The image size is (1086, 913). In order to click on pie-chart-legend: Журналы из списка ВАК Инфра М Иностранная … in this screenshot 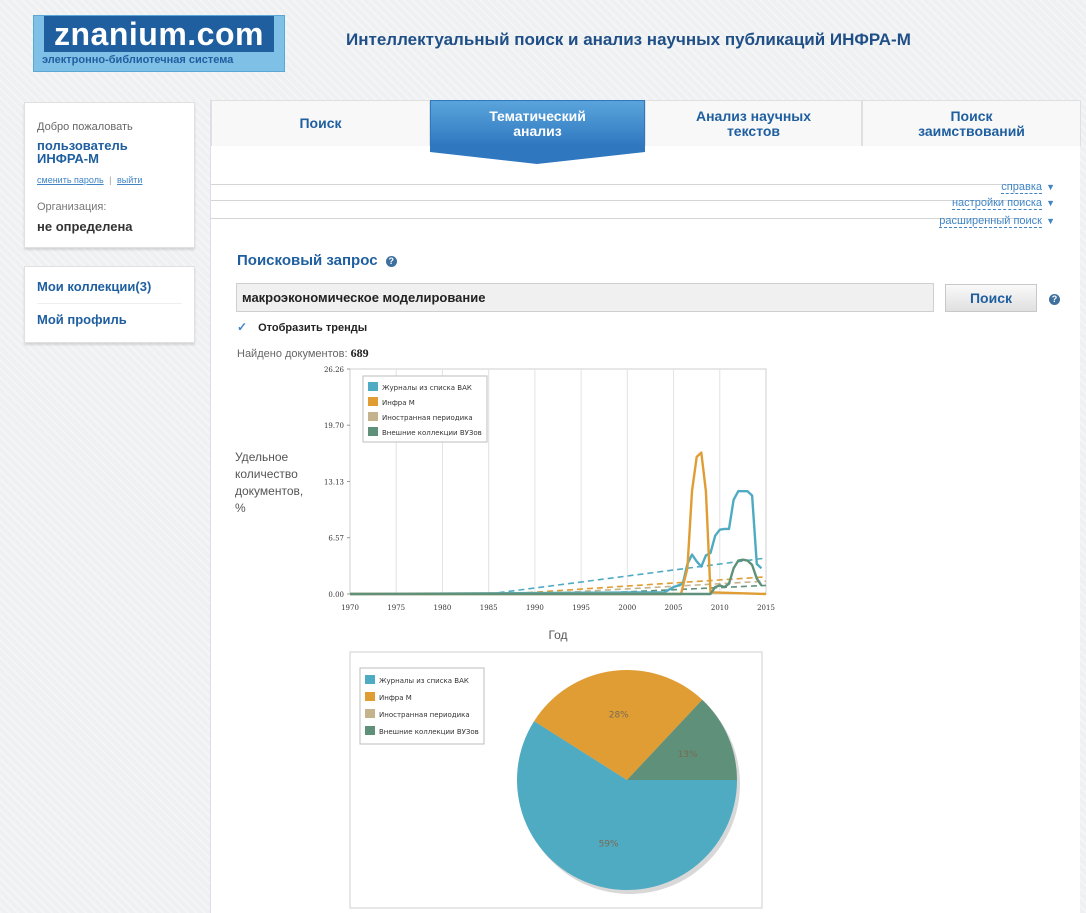, I will do `click(422, 706)`.